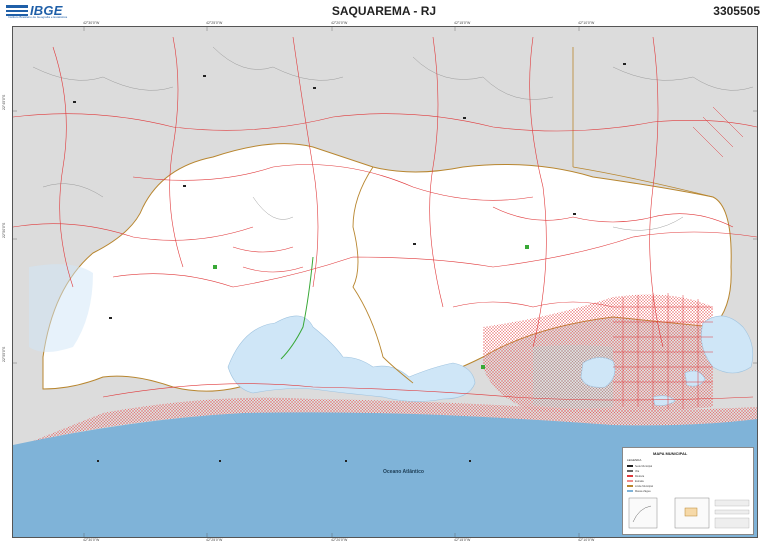  What do you see at coordinates (586, 540) in the screenshot?
I see `grid-label-bottom: 42°10'0"W` at bounding box center [586, 540].